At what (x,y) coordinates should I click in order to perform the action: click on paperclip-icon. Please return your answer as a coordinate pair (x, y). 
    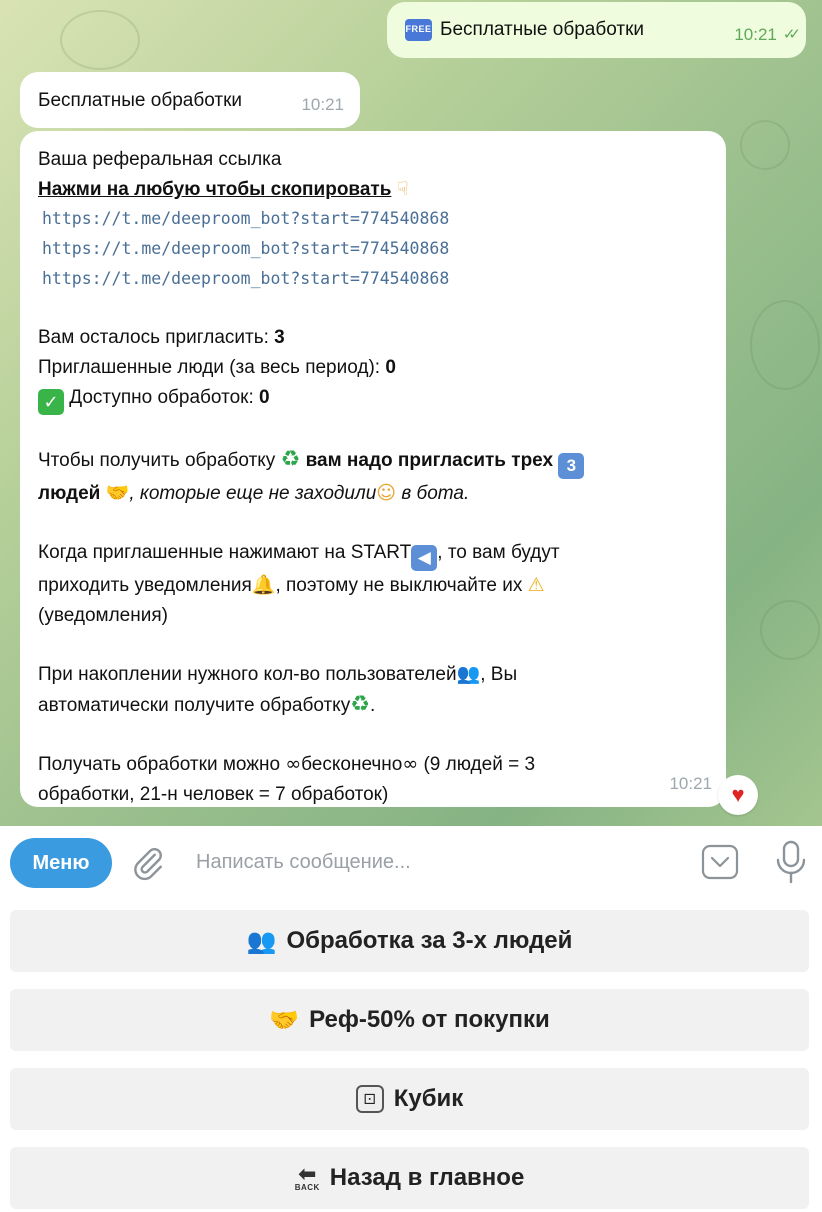
    Looking at the image, I should click on (148, 863).